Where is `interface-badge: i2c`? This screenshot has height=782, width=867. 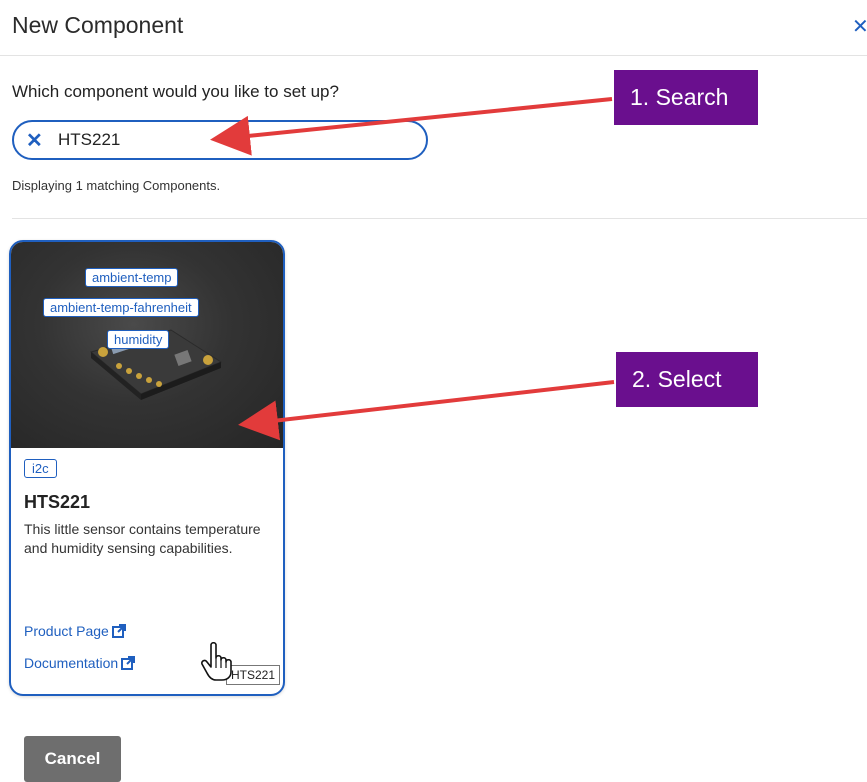 interface-badge: i2c is located at coordinates (40, 468).